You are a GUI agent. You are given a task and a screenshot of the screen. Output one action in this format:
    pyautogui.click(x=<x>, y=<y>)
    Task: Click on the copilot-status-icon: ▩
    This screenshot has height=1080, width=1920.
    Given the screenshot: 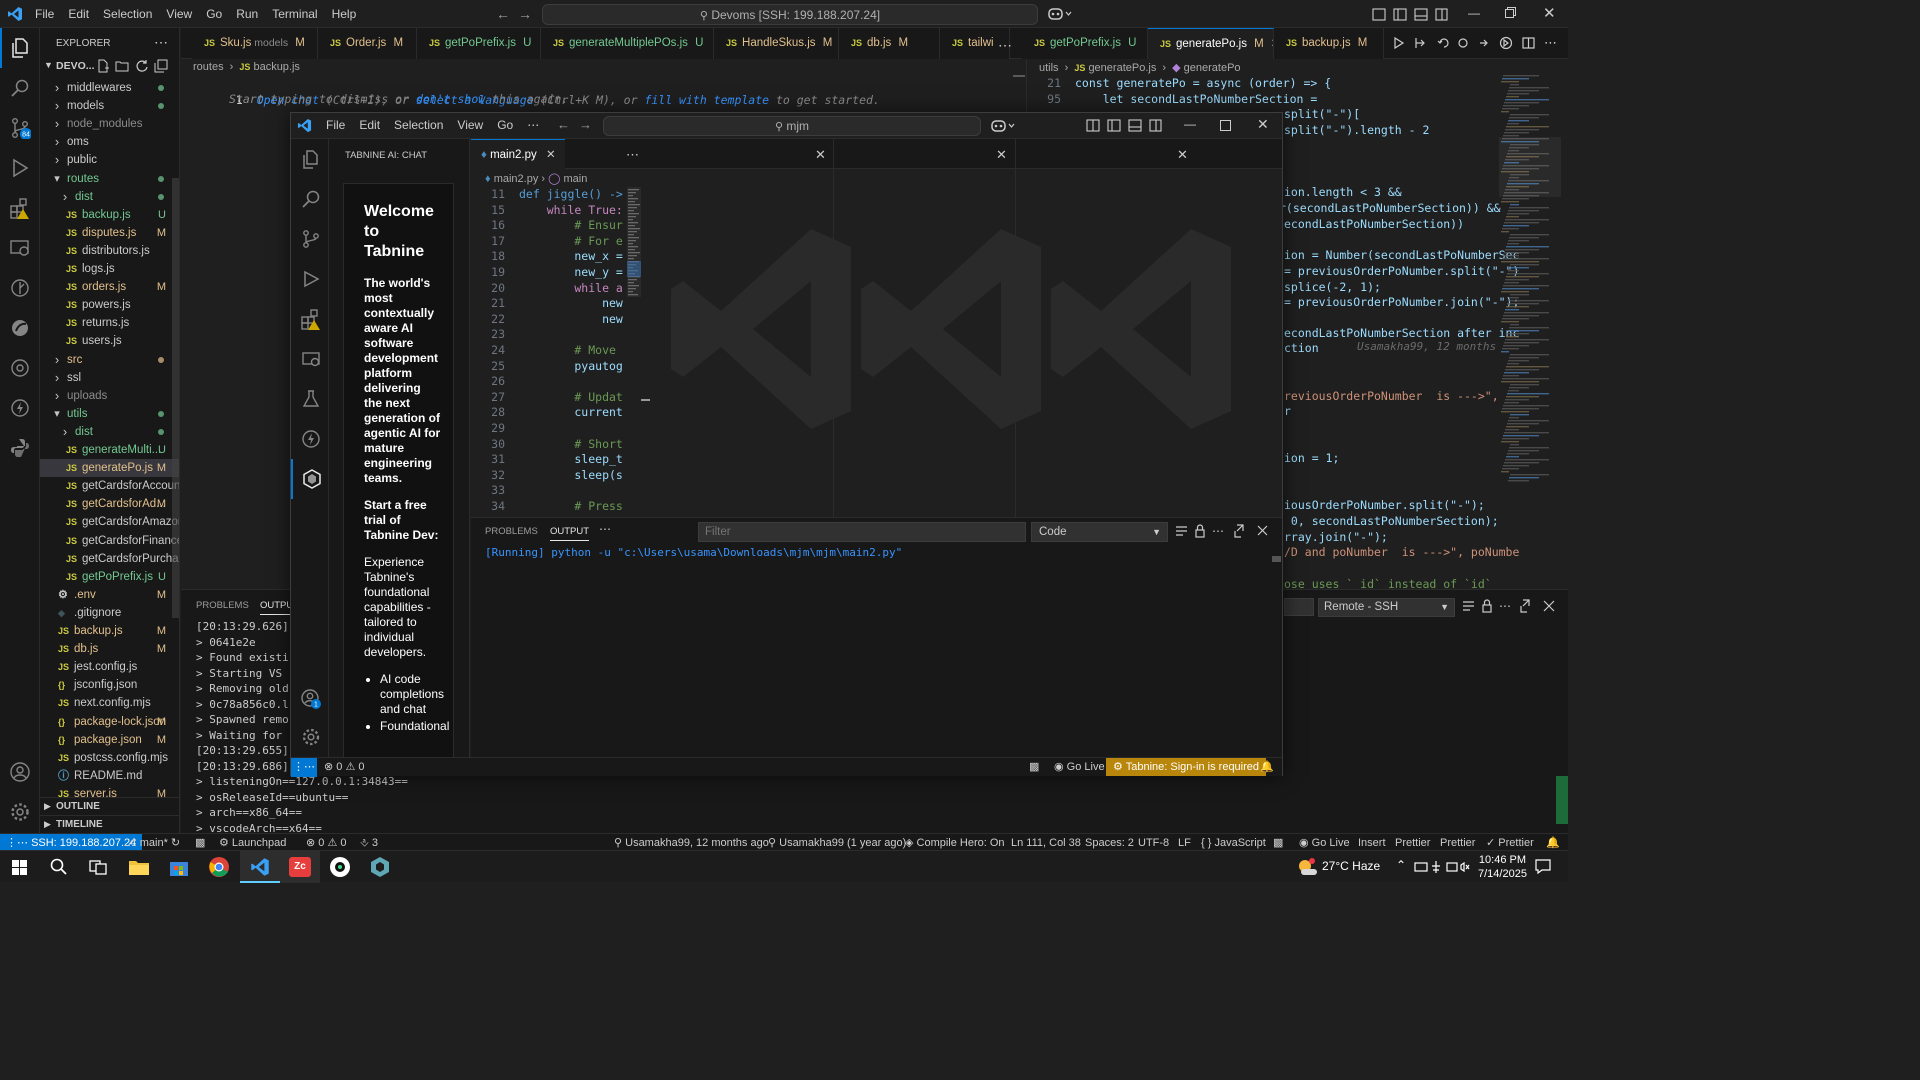 What is the action you would take?
    pyautogui.click(x=1034, y=767)
    